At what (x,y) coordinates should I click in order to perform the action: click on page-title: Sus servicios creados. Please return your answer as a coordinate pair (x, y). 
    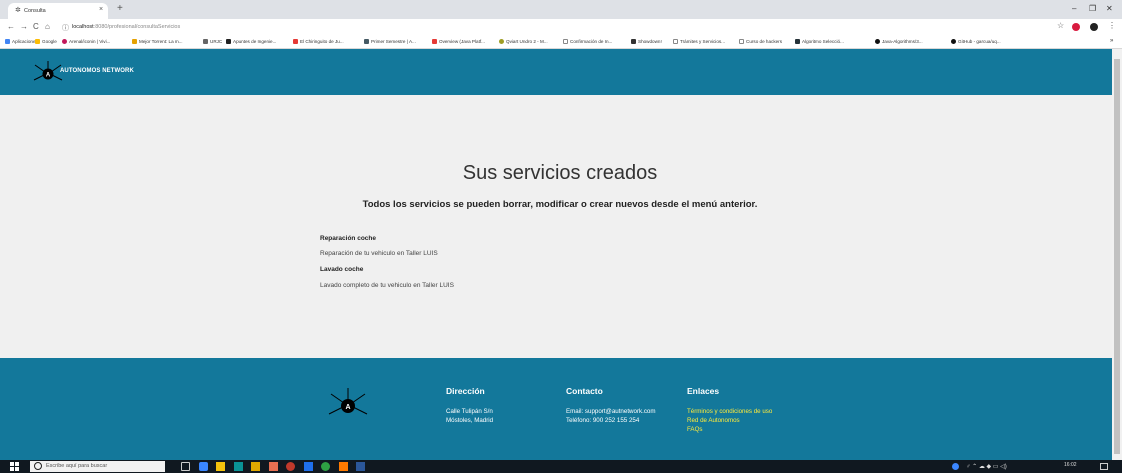
    Looking at the image, I should click on (560, 173).